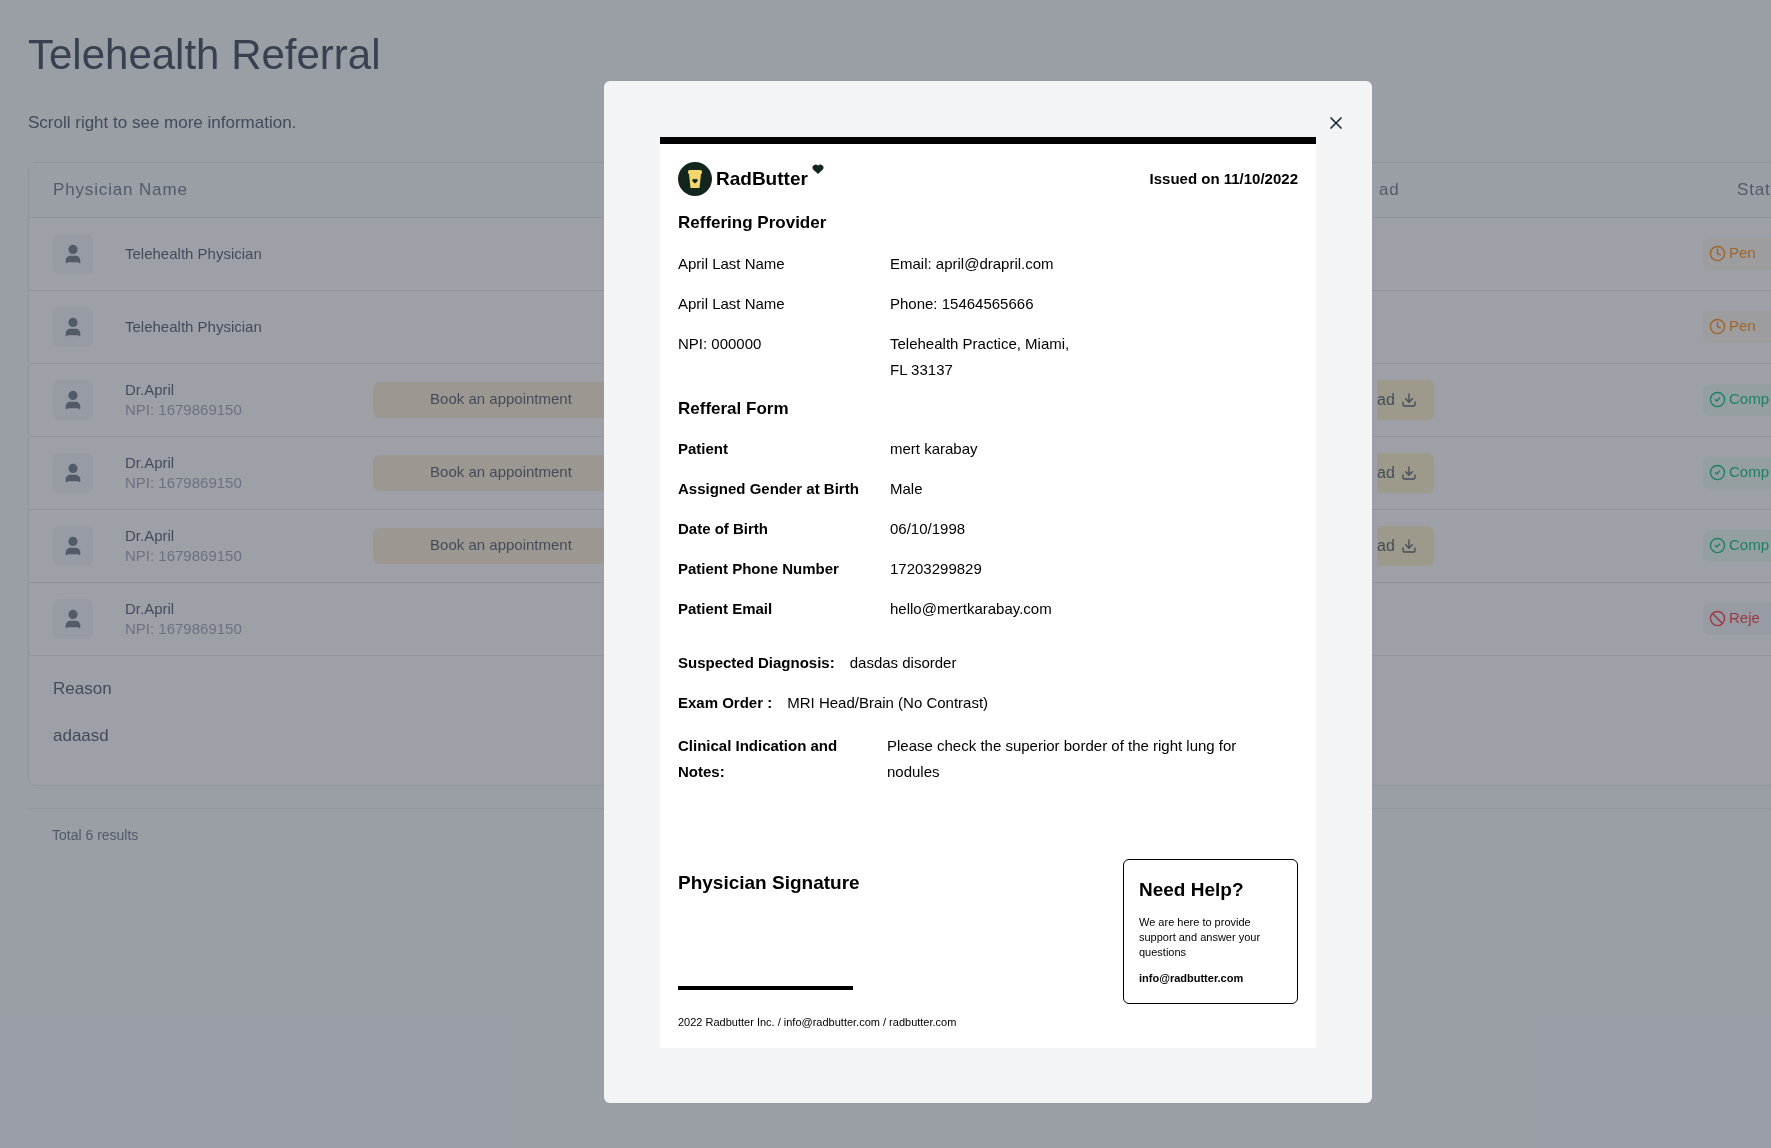 This screenshot has height=1148, width=1771. What do you see at coordinates (82, 688) in the screenshot?
I see `reason-label: Reason` at bounding box center [82, 688].